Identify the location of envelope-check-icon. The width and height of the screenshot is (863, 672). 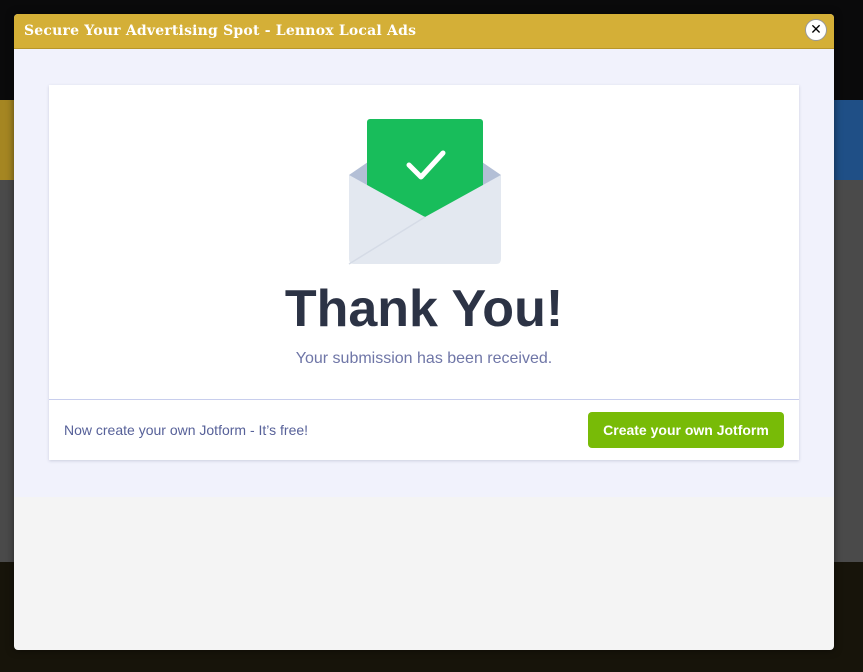
(424, 192).